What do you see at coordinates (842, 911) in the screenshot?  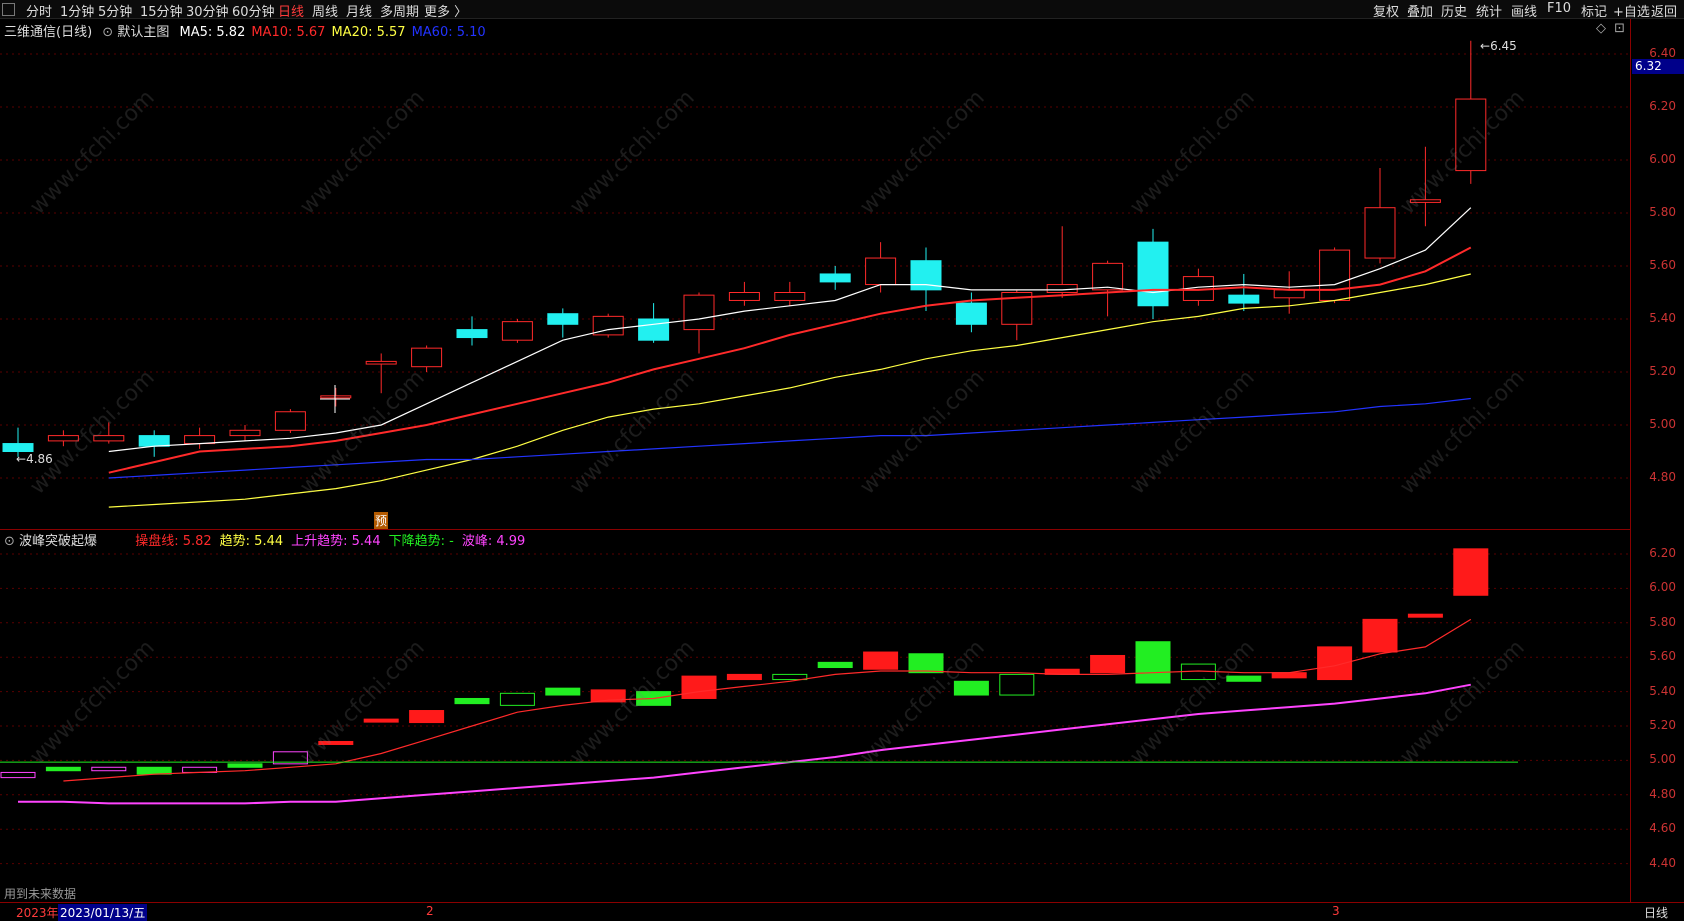 I see `date-axis: 2023年 2023/01/13/五 2 3 日线` at bounding box center [842, 911].